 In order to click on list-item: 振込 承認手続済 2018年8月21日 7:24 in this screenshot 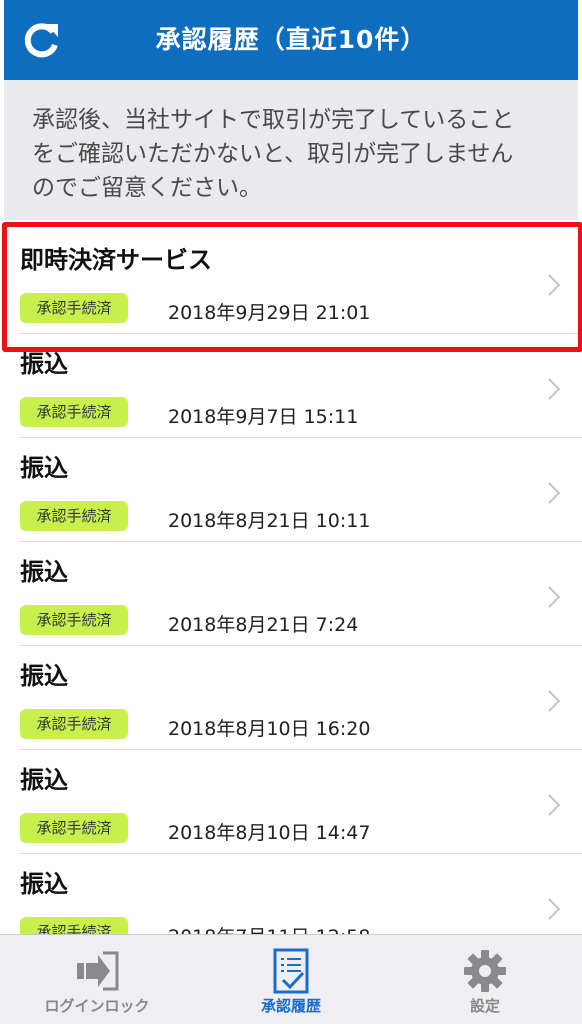, I will do `click(291, 594)`.